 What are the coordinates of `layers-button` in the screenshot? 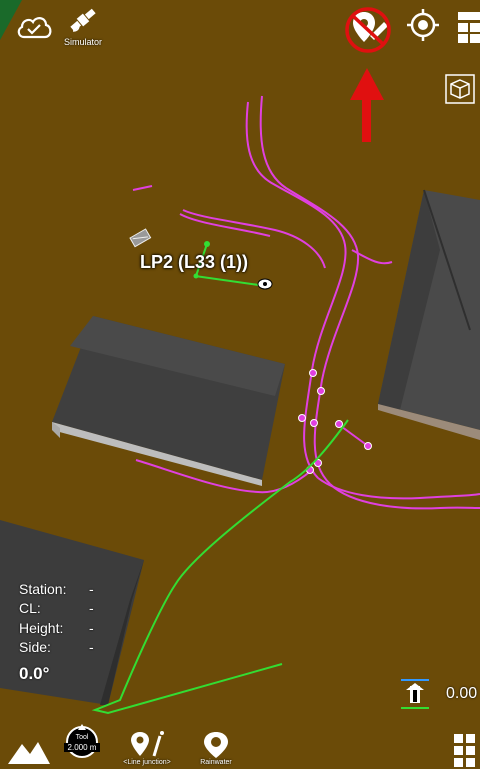 It's located at (467, 27).